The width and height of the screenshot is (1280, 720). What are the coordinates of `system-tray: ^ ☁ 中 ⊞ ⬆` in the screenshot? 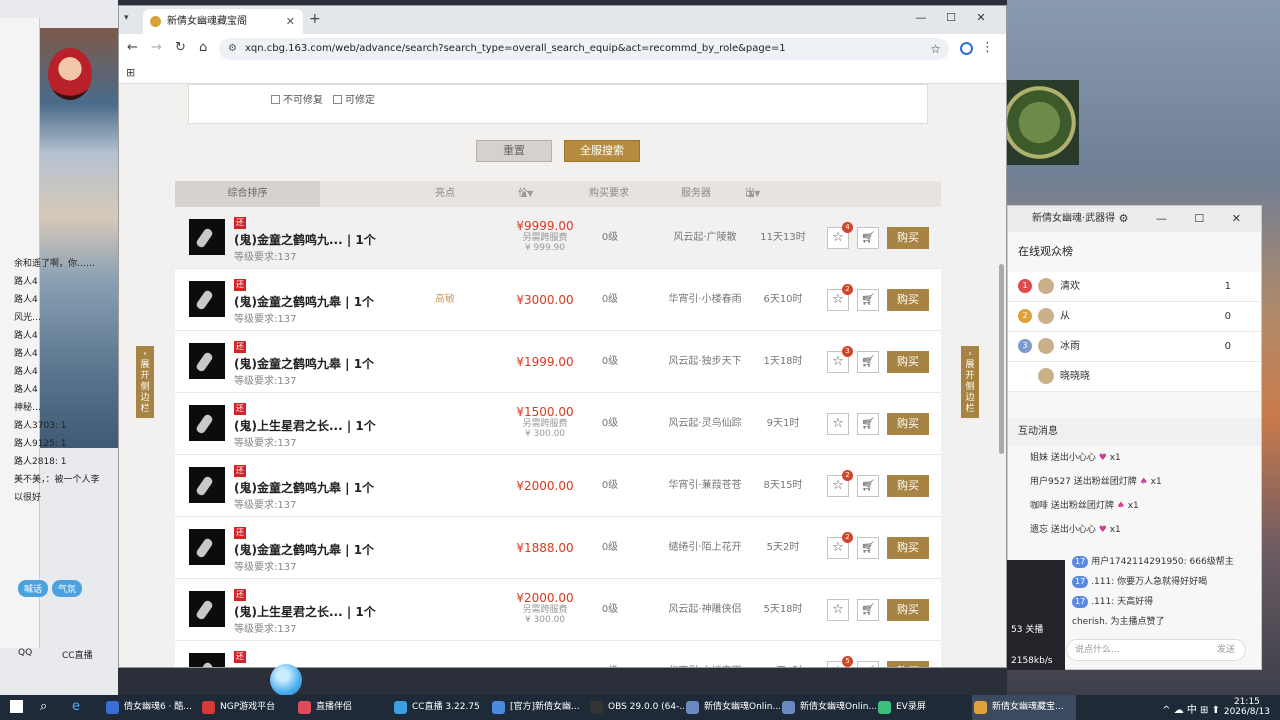 It's located at (1191, 708).